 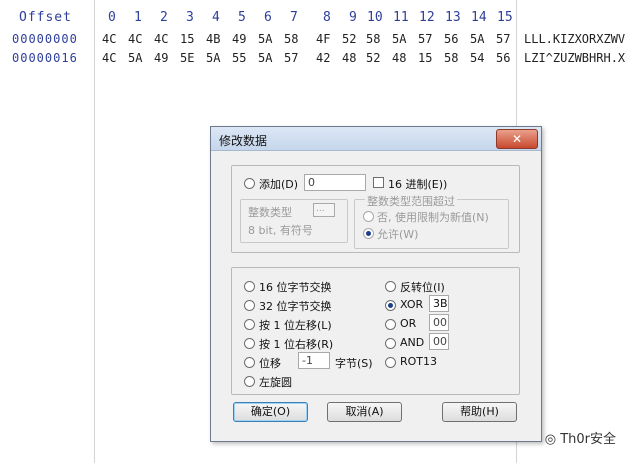 What do you see at coordinates (412, 342) in the screenshot?
I see `and-label: AND` at bounding box center [412, 342].